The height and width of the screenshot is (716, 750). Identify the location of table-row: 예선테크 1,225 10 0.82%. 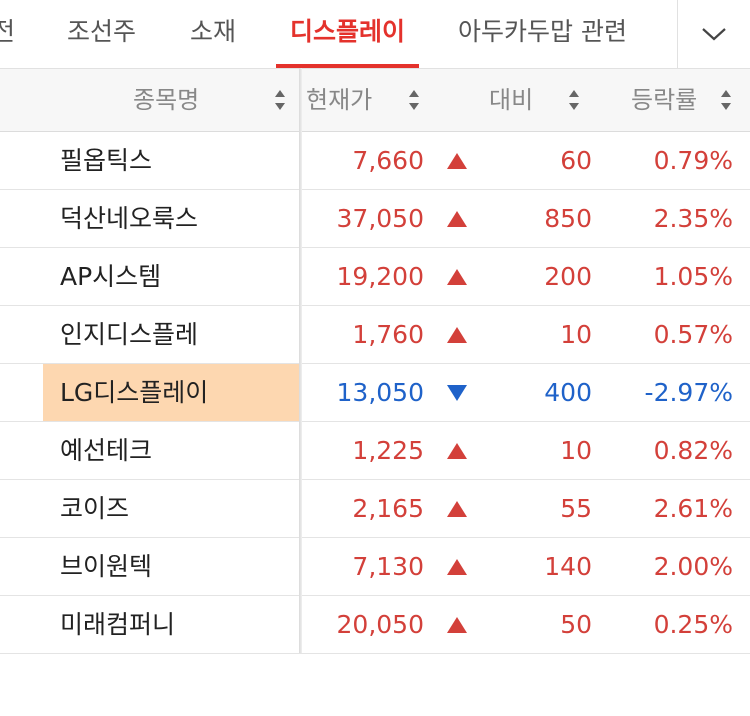
(375, 451).